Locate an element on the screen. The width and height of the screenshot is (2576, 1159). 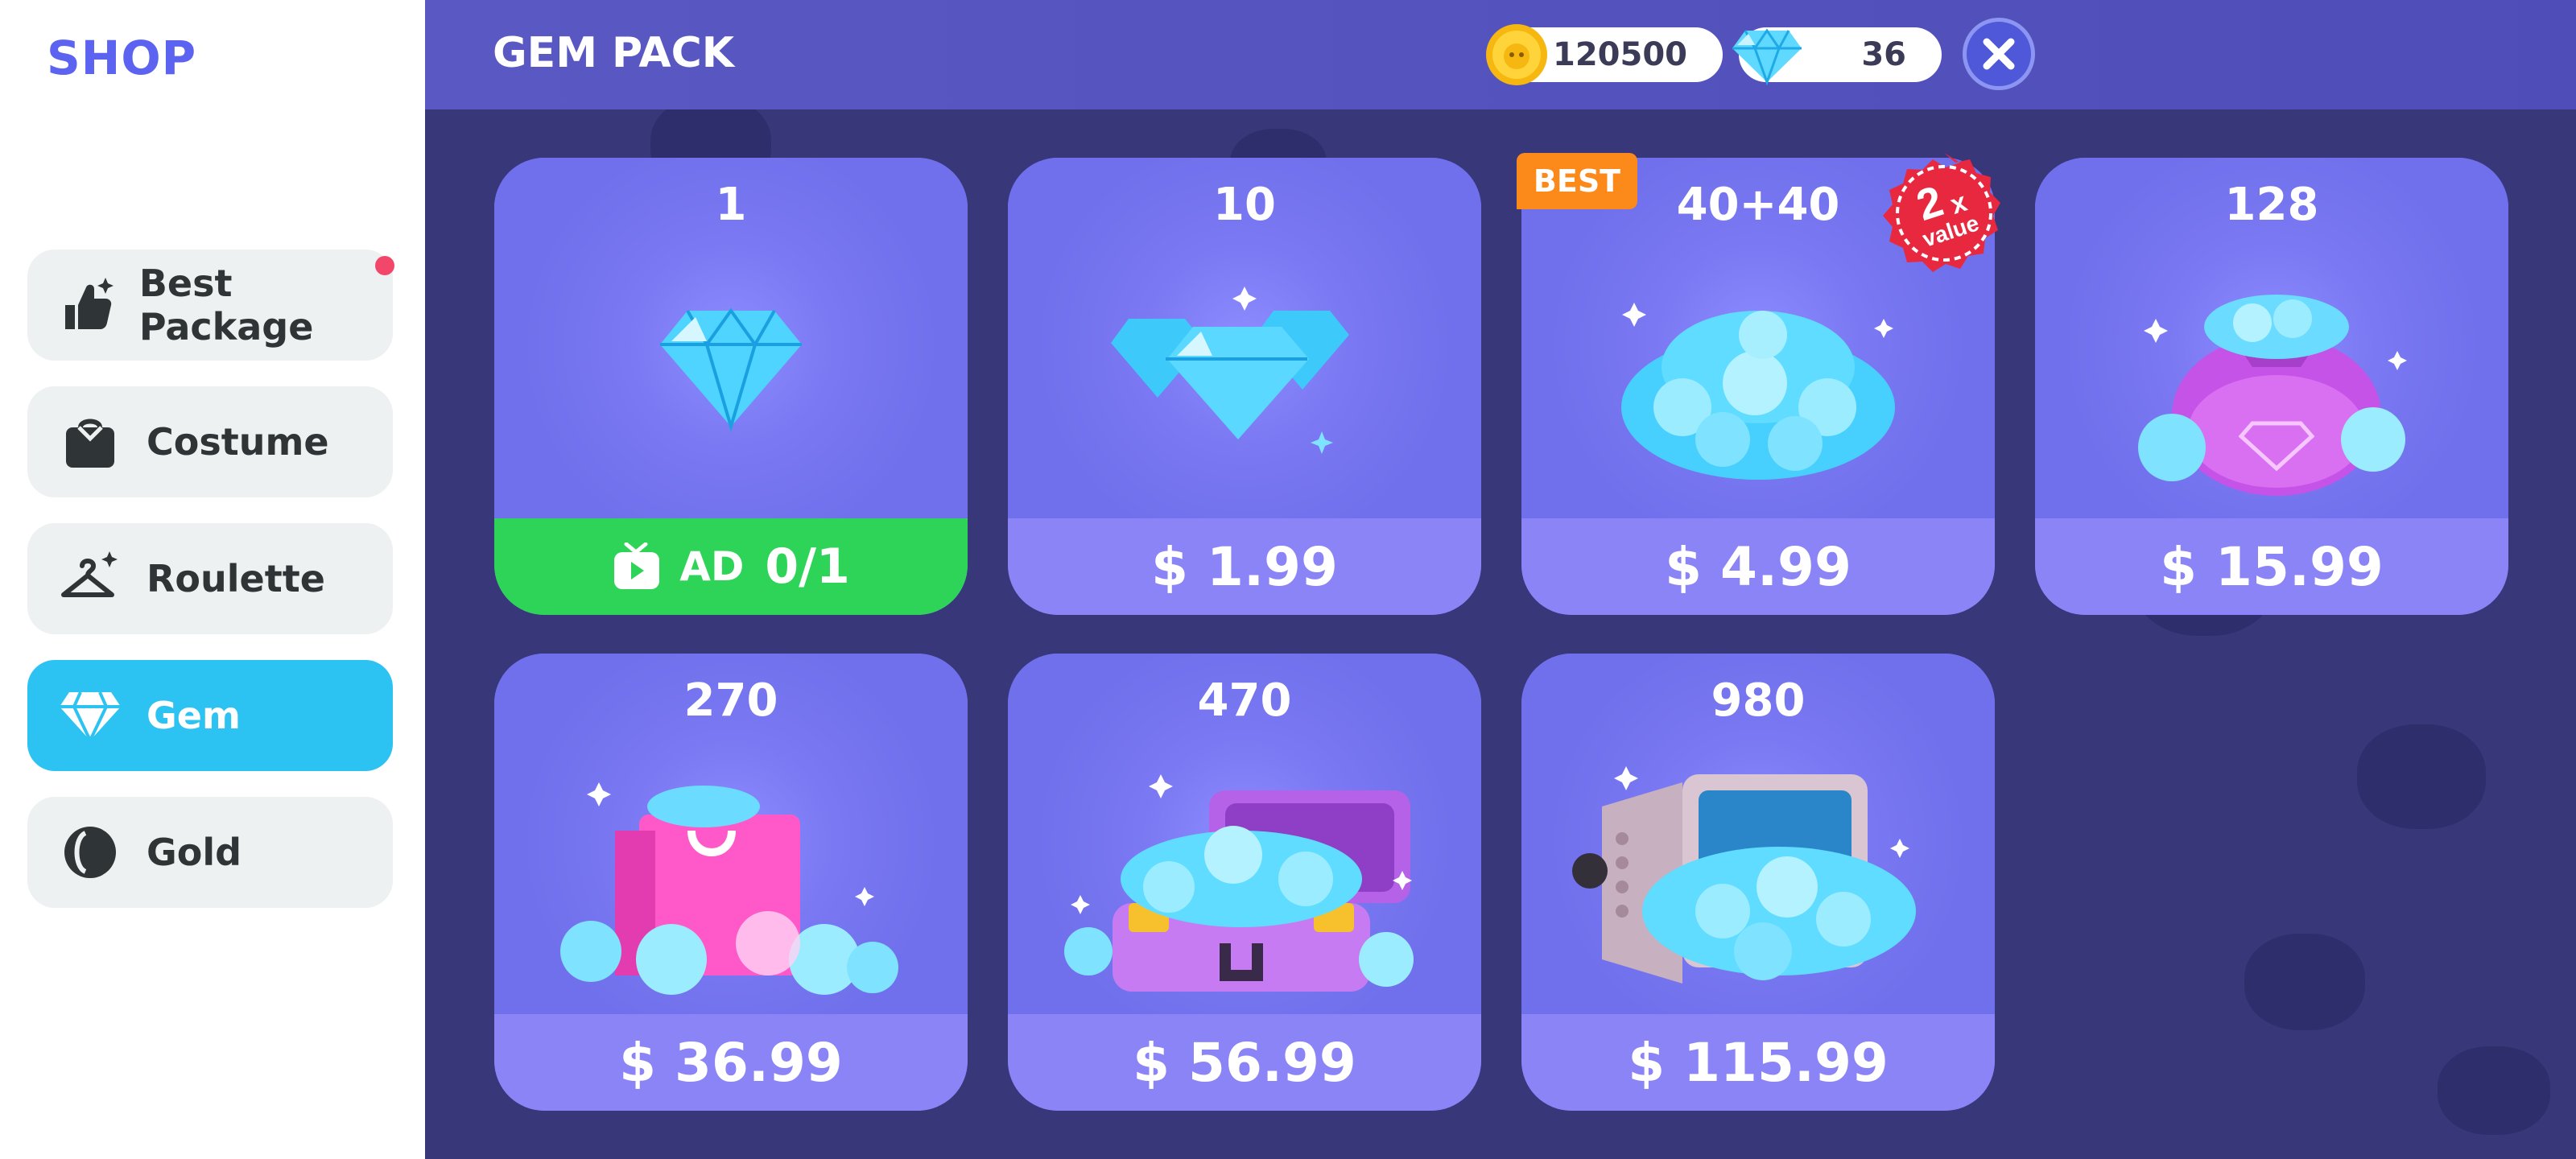
watch-ad-button: AD 0/1 is located at coordinates (731, 566).